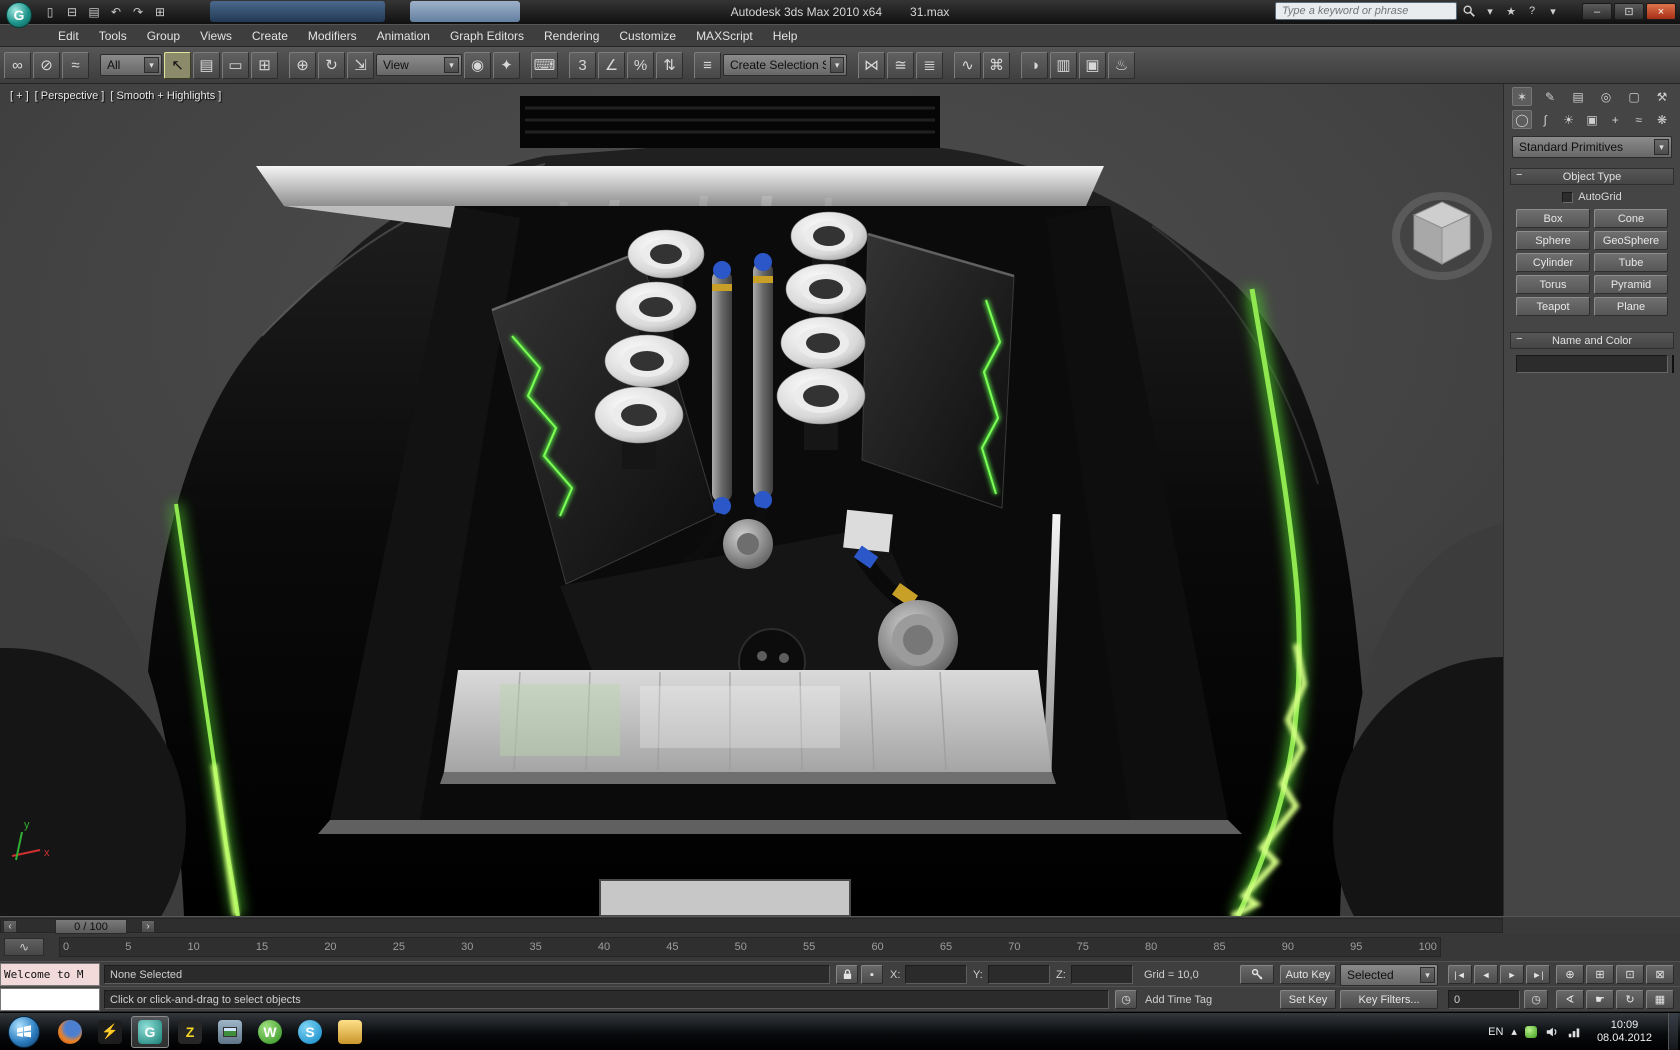 The width and height of the screenshot is (1680, 1050). I want to click on set-keys-button, so click(1257, 974).